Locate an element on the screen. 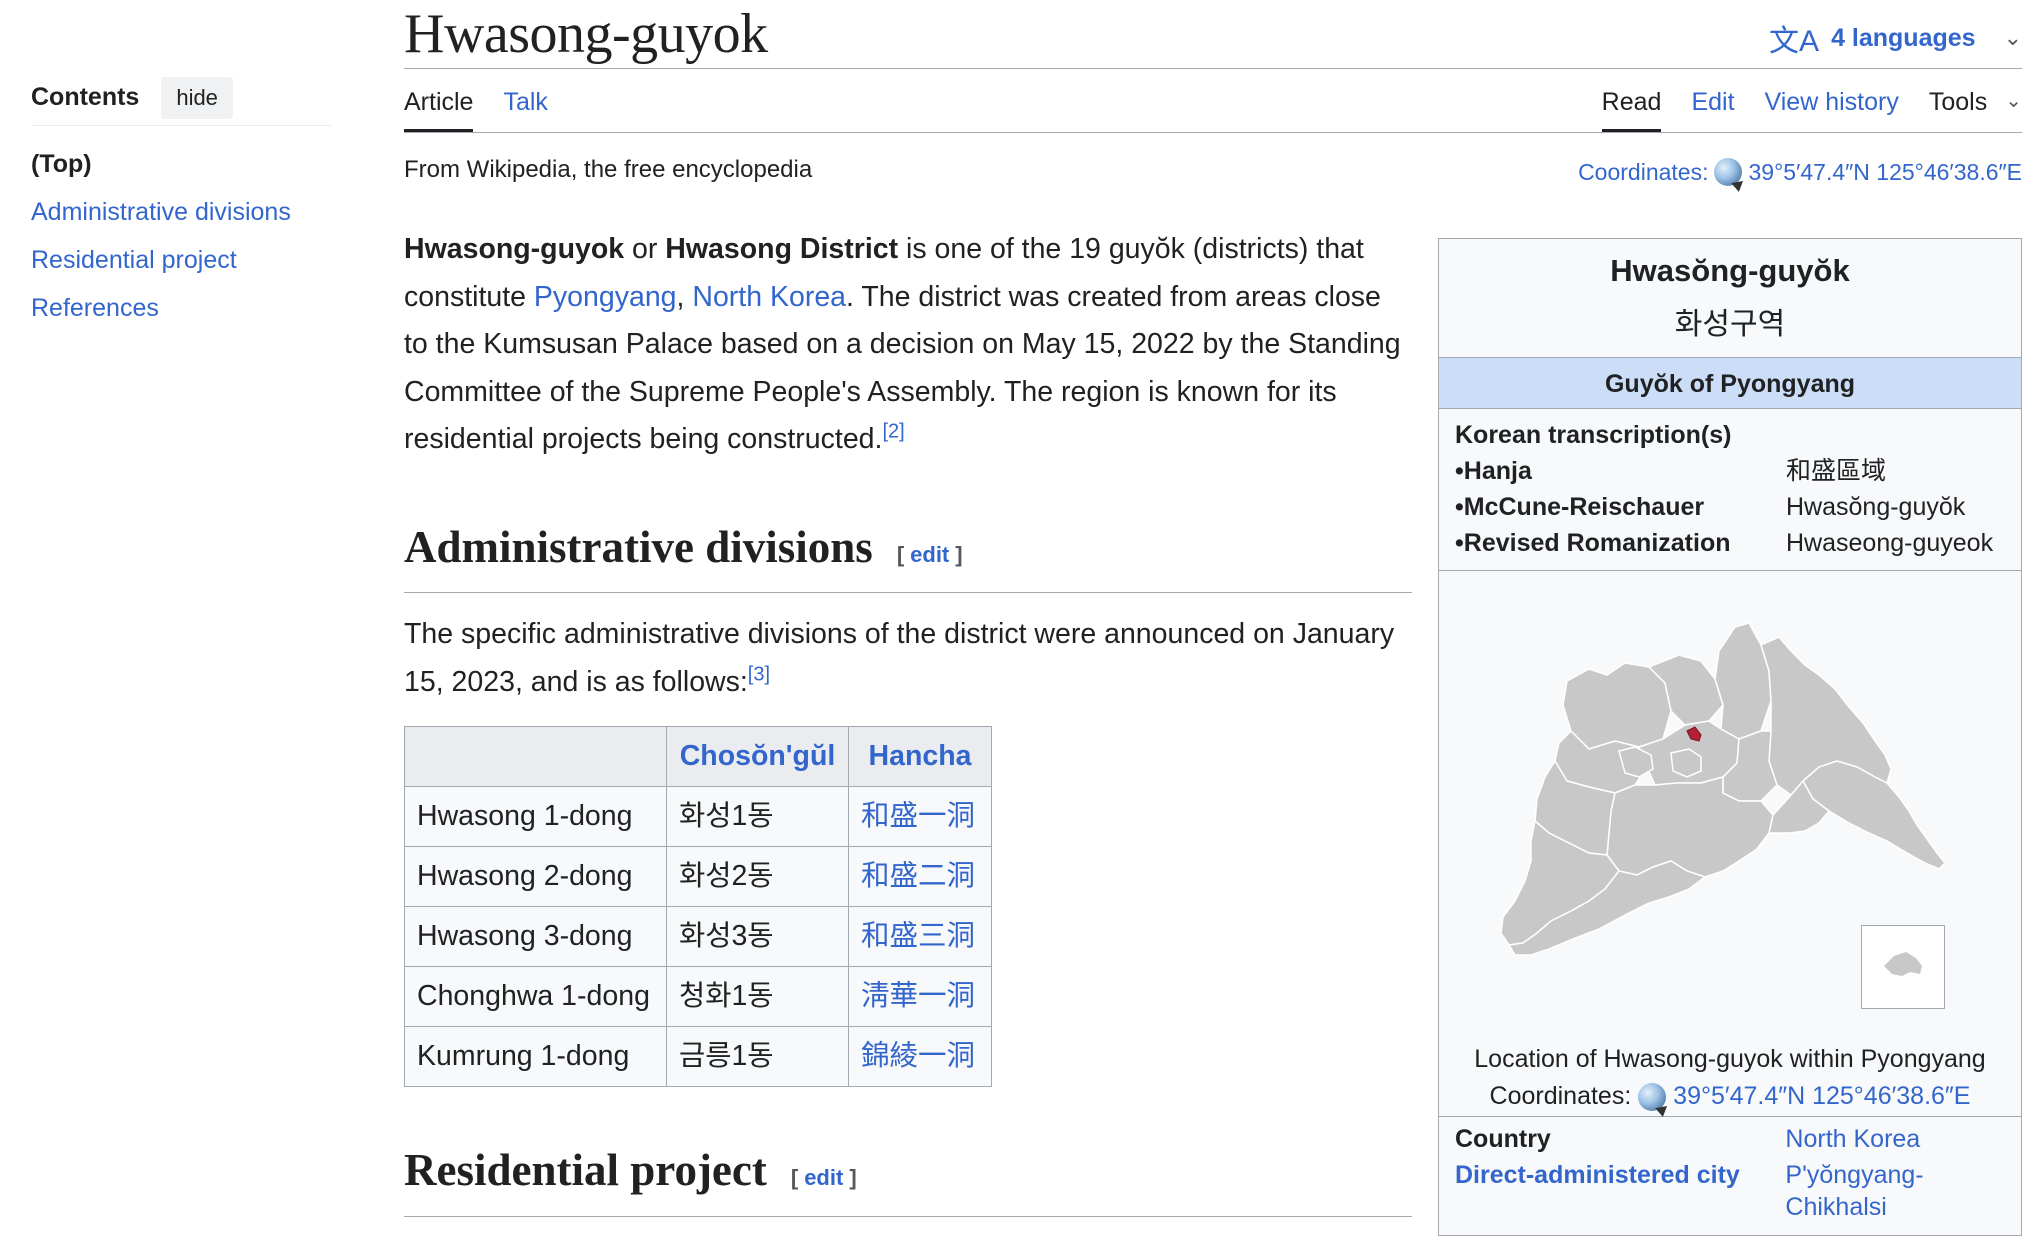 This screenshot has width=2042, height=1244. transcriptions-heading: Korean transcription(s) is located at coordinates (1593, 435).